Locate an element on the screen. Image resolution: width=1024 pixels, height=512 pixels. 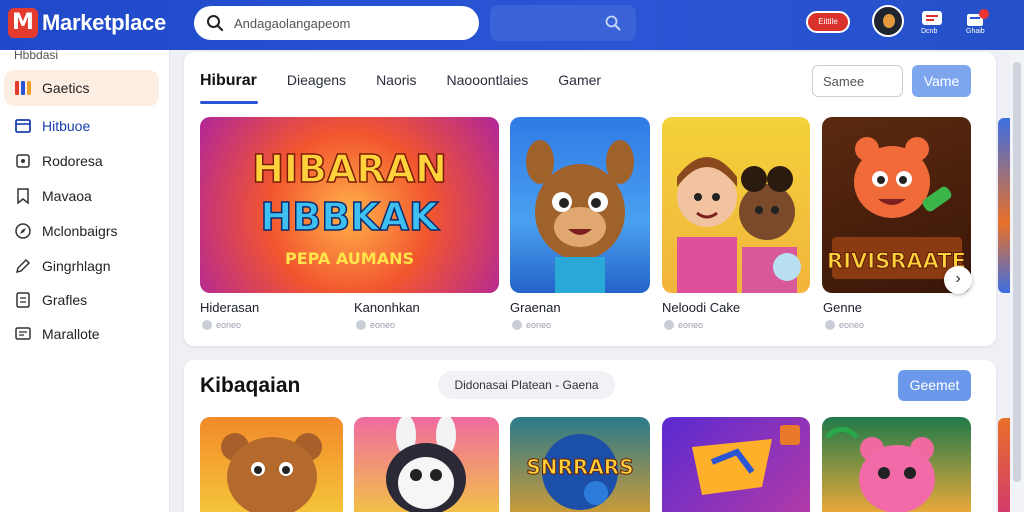
card-image-title-2: HBBKAK is located at coordinates (350, 217).